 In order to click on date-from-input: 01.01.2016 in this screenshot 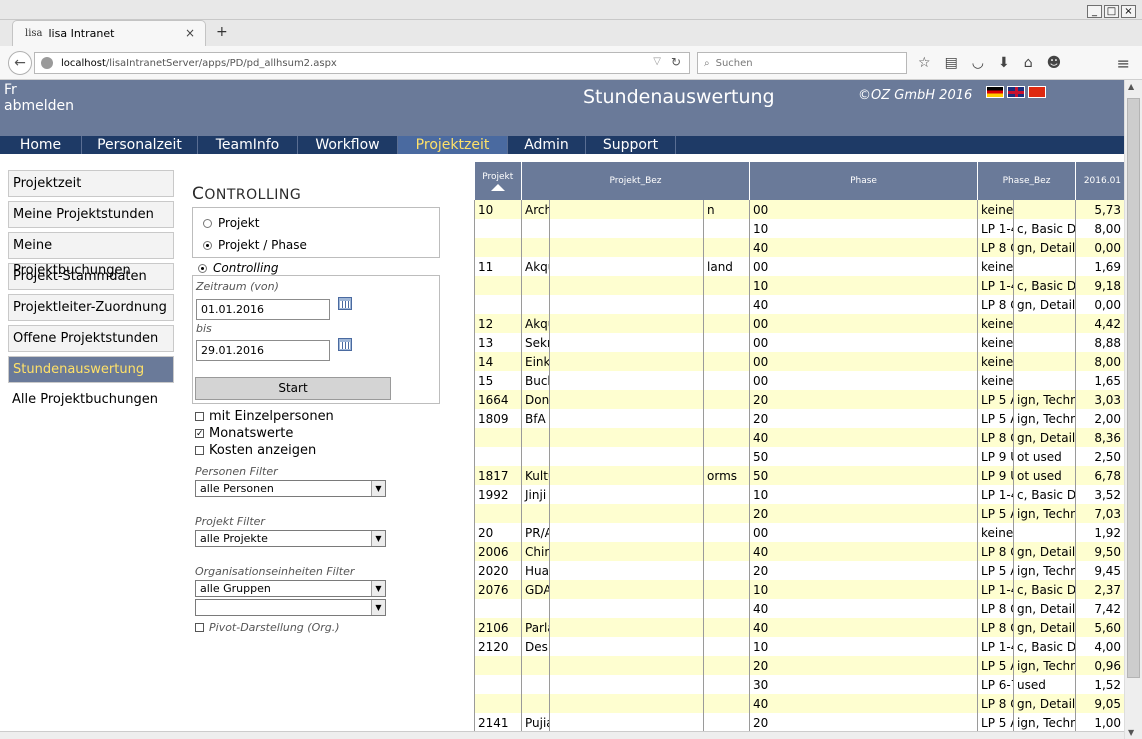, I will do `click(263, 309)`.